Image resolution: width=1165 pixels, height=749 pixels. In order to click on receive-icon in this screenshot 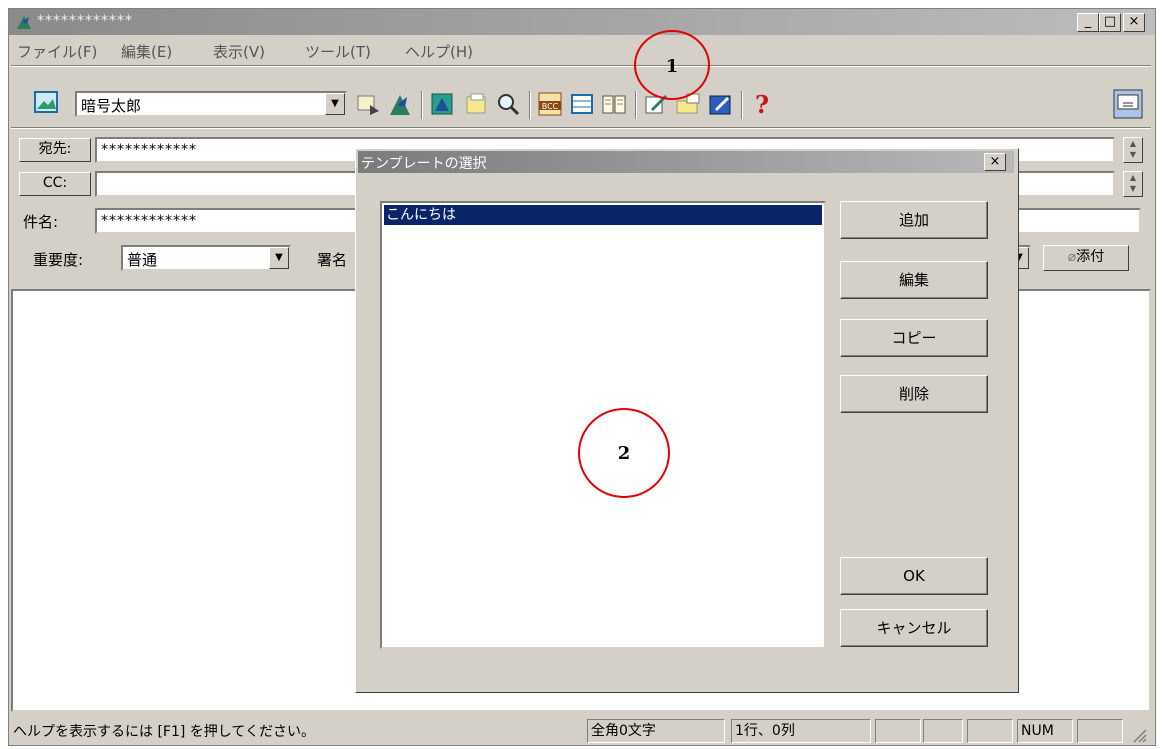, I will do `click(400, 104)`.